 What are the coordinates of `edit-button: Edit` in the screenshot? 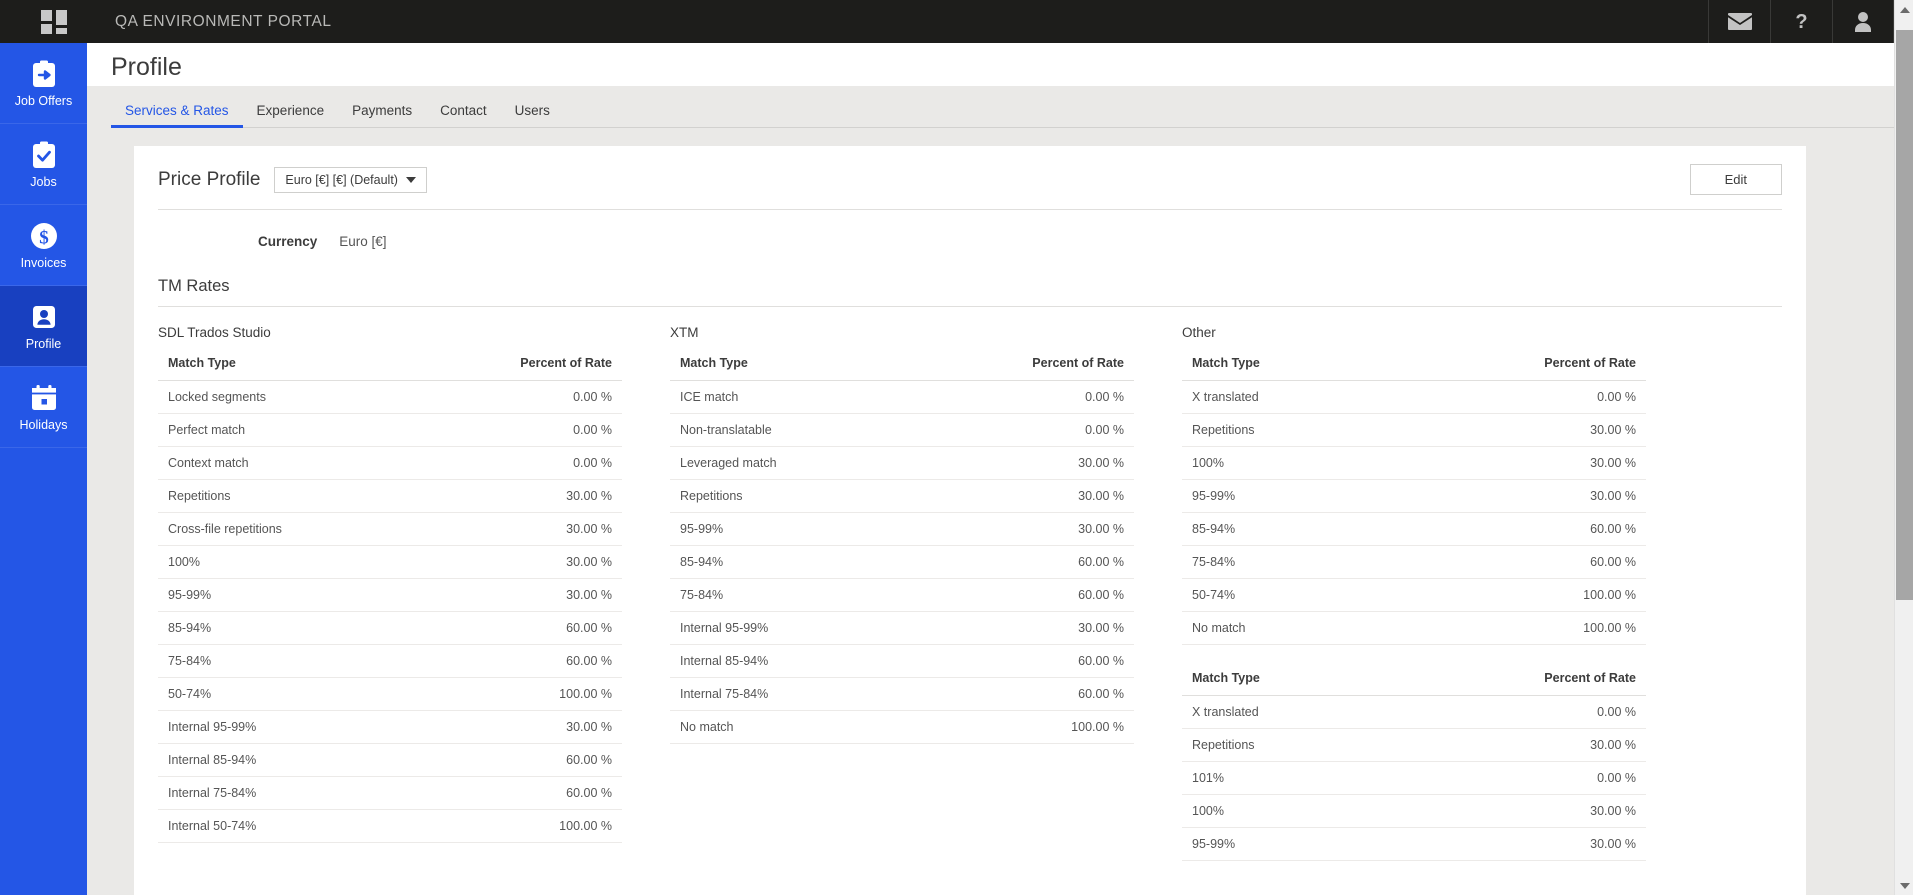 It's located at (1735, 179).